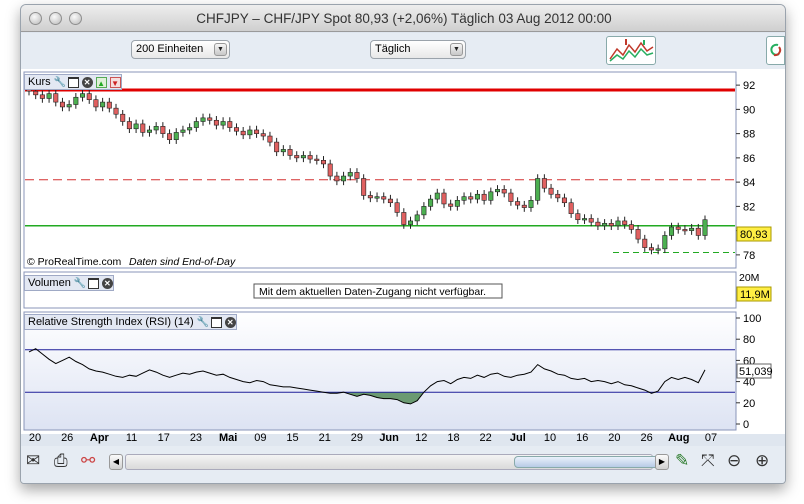  I want to click on time-tick-label: 16, so click(582, 438).